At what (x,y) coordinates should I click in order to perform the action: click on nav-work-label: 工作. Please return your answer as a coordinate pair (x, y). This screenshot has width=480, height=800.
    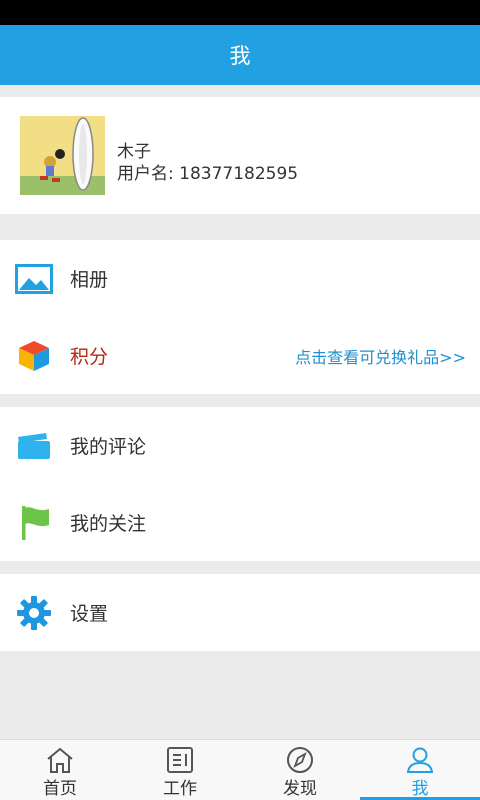
    Looking at the image, I should click on (180, 789).